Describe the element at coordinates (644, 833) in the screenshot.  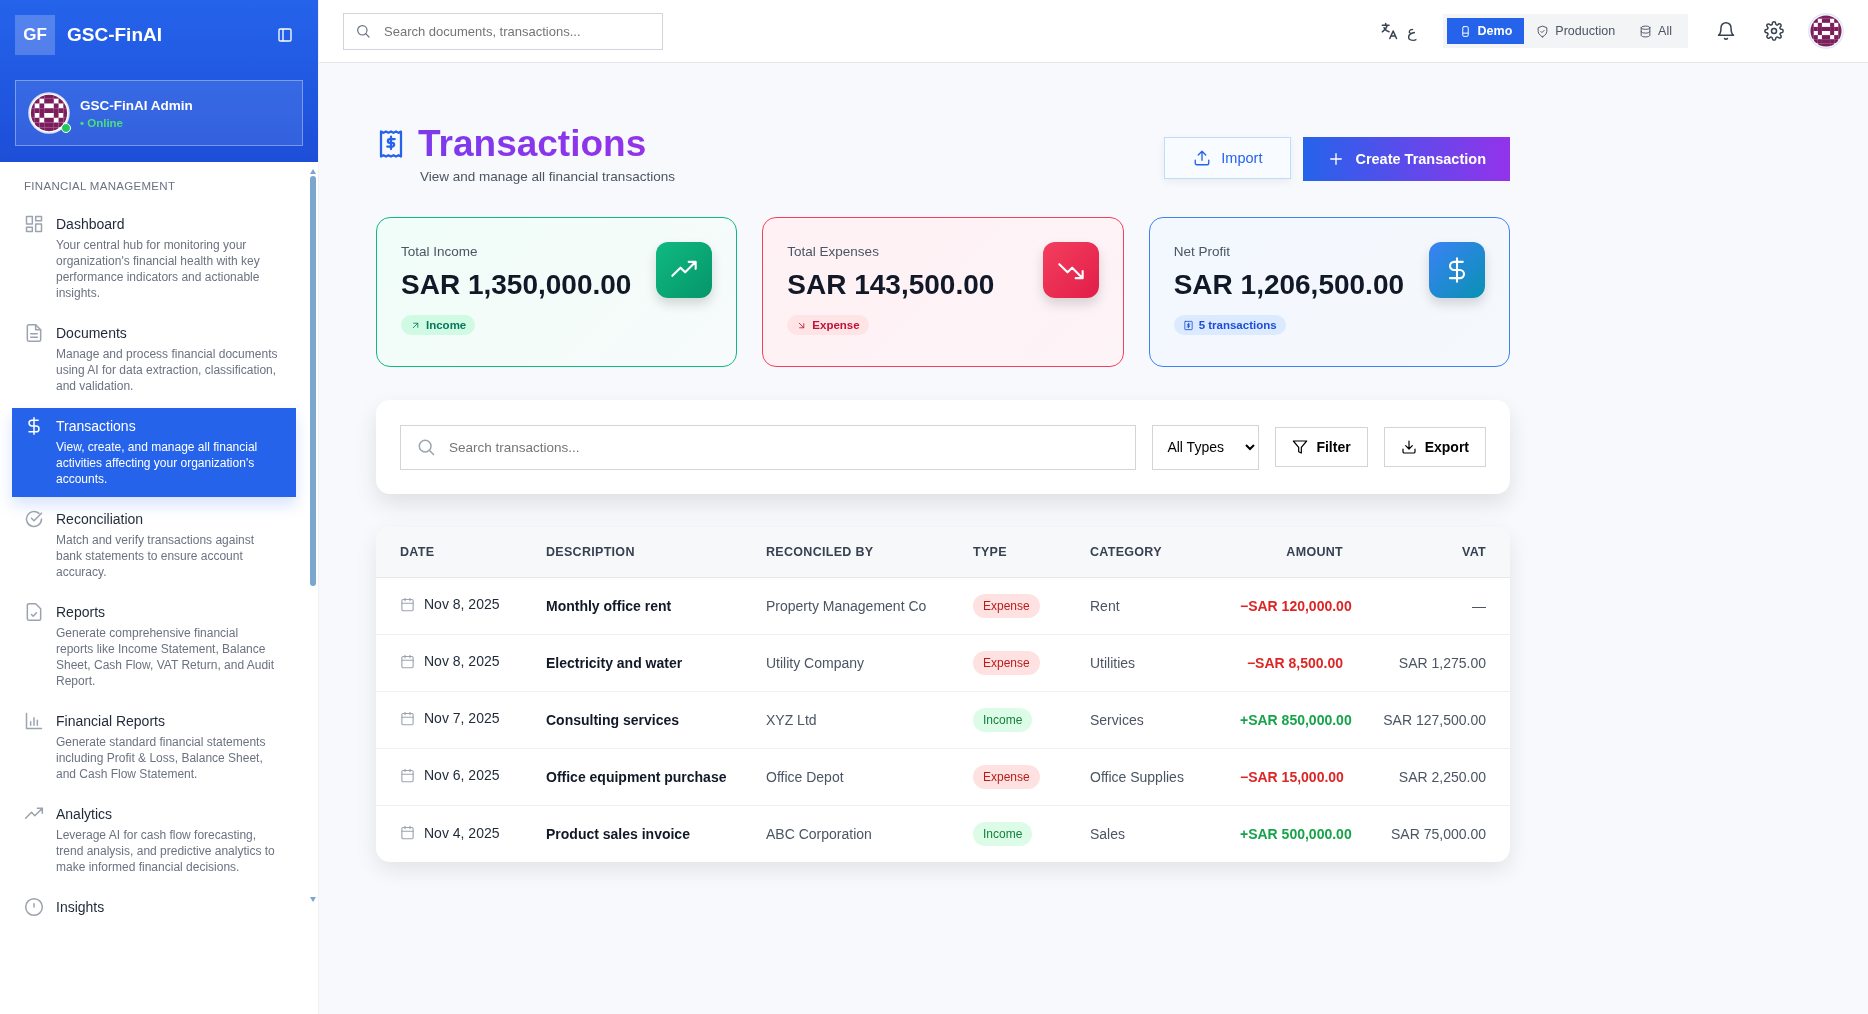
I see `table-cell: Product sales invoice` at that location.